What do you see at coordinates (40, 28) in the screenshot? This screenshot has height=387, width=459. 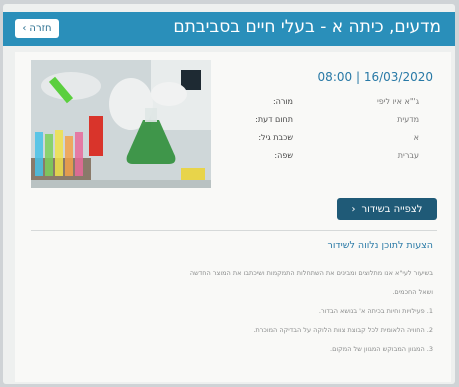 I see `back-button-label: חזרה` at bounding box center [40, 28].